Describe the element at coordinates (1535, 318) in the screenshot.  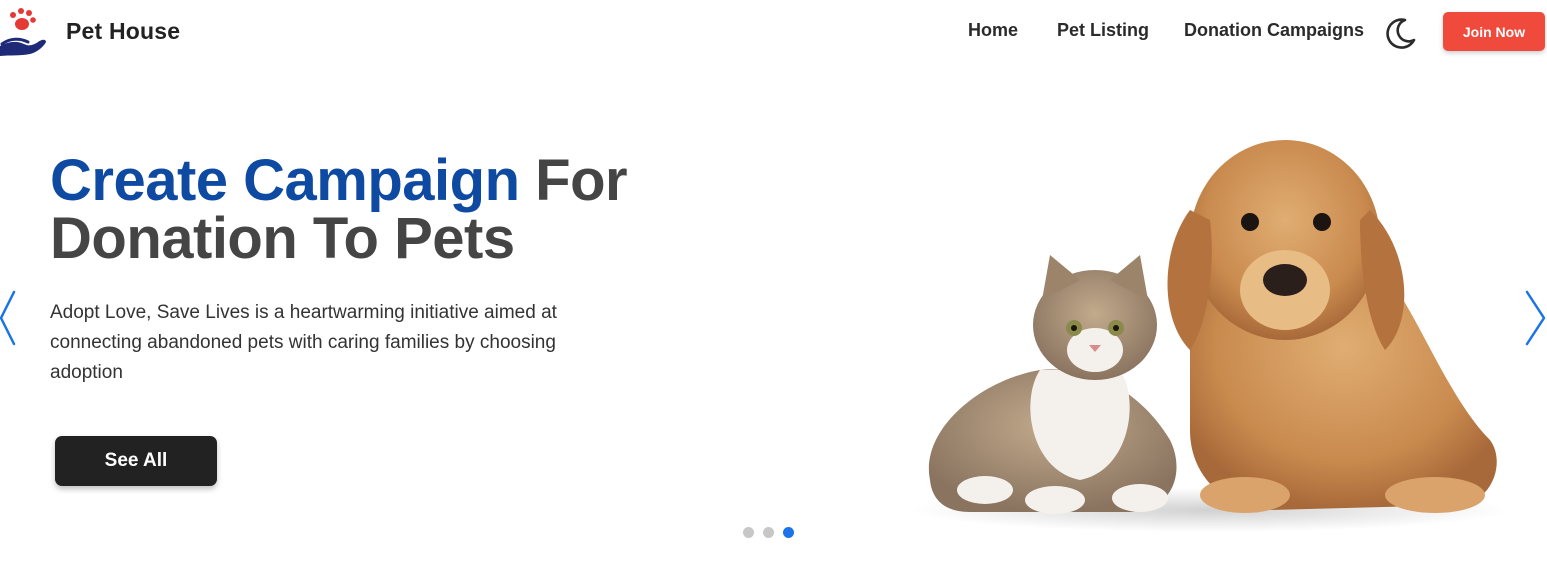
I see `chevron-right-icon` at that location.